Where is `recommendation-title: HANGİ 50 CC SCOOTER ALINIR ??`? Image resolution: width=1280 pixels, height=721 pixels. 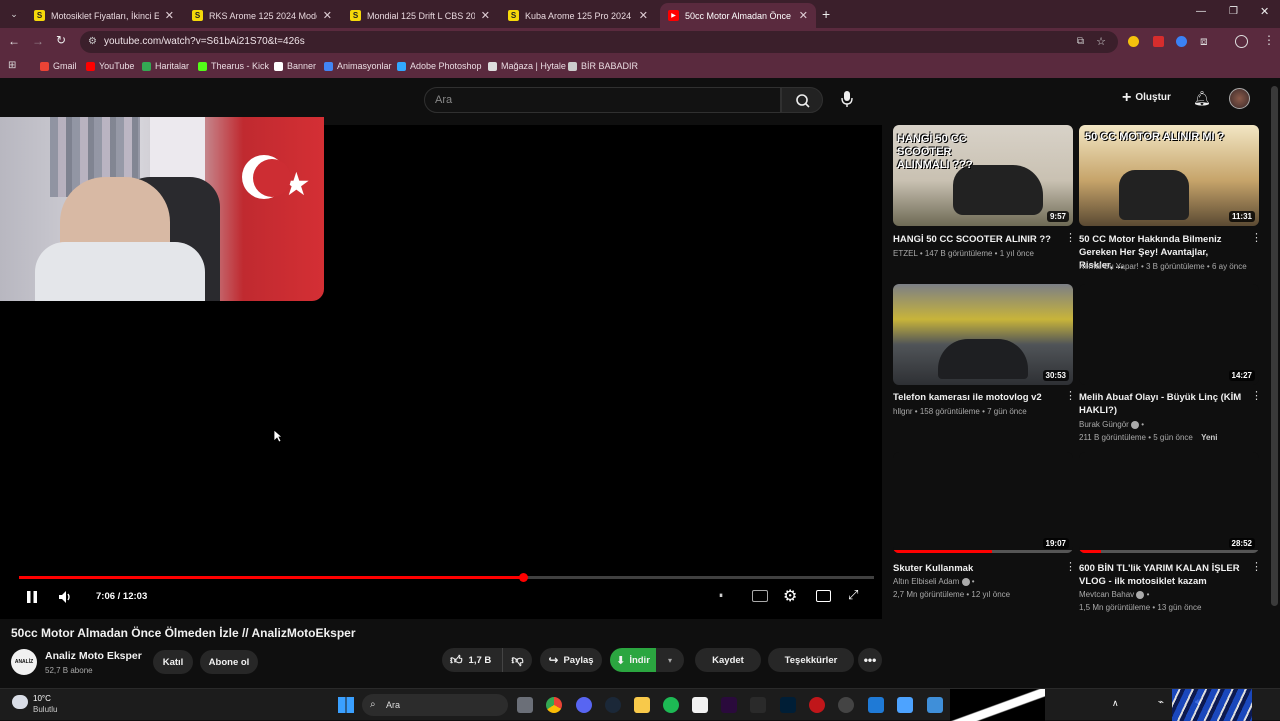 recommendation-title: HANGİ 50 CC SCOOTER ALINIR ?? is located at coordinates (975, 239).